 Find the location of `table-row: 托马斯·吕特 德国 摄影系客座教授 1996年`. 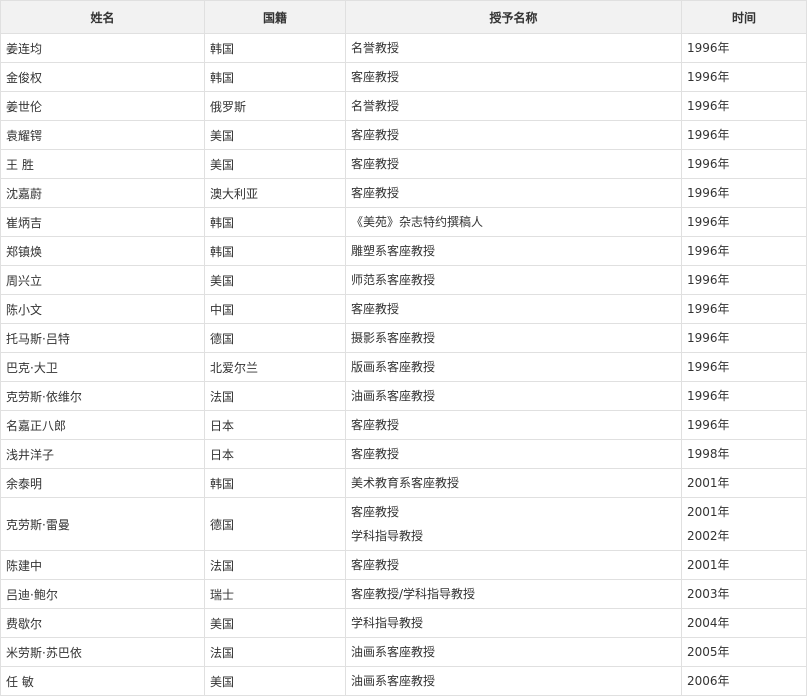

table-row: 托马斯·吕特 德国 摄影系客座教授 1996年 is located at coordinates (403, 338).